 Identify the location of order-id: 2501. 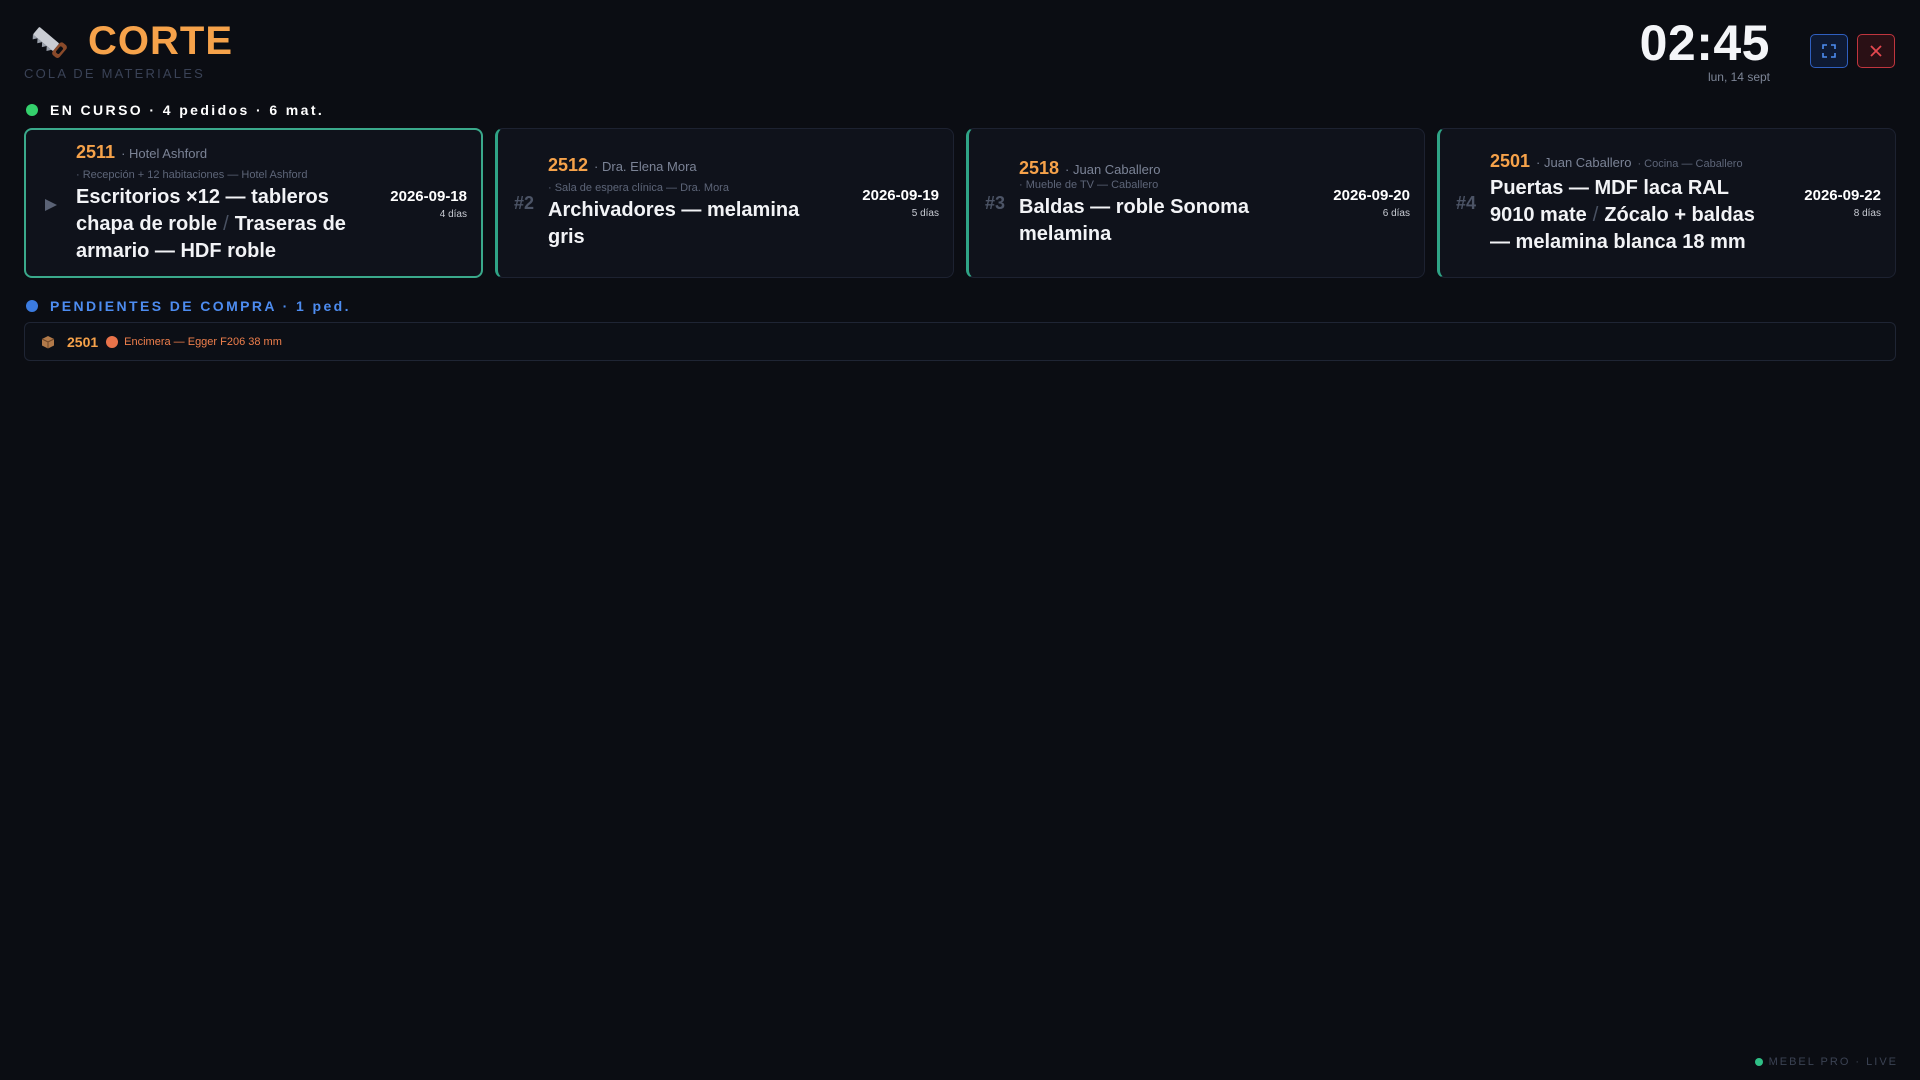
(1510, 160).